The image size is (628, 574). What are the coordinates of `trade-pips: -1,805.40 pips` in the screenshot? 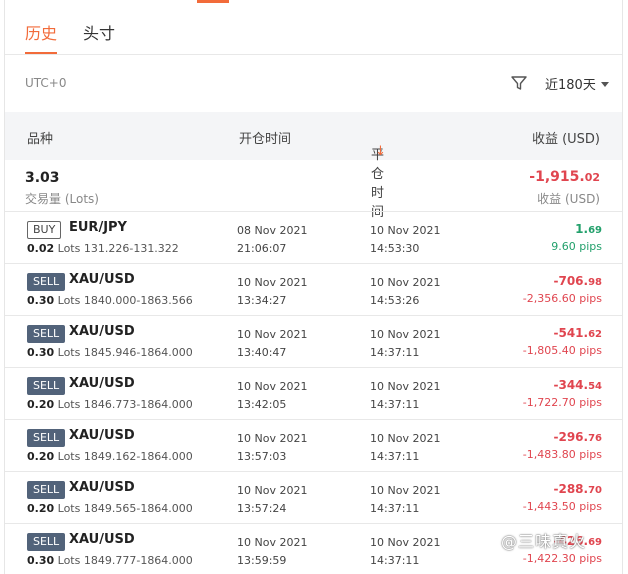 It's located at (562, 350).